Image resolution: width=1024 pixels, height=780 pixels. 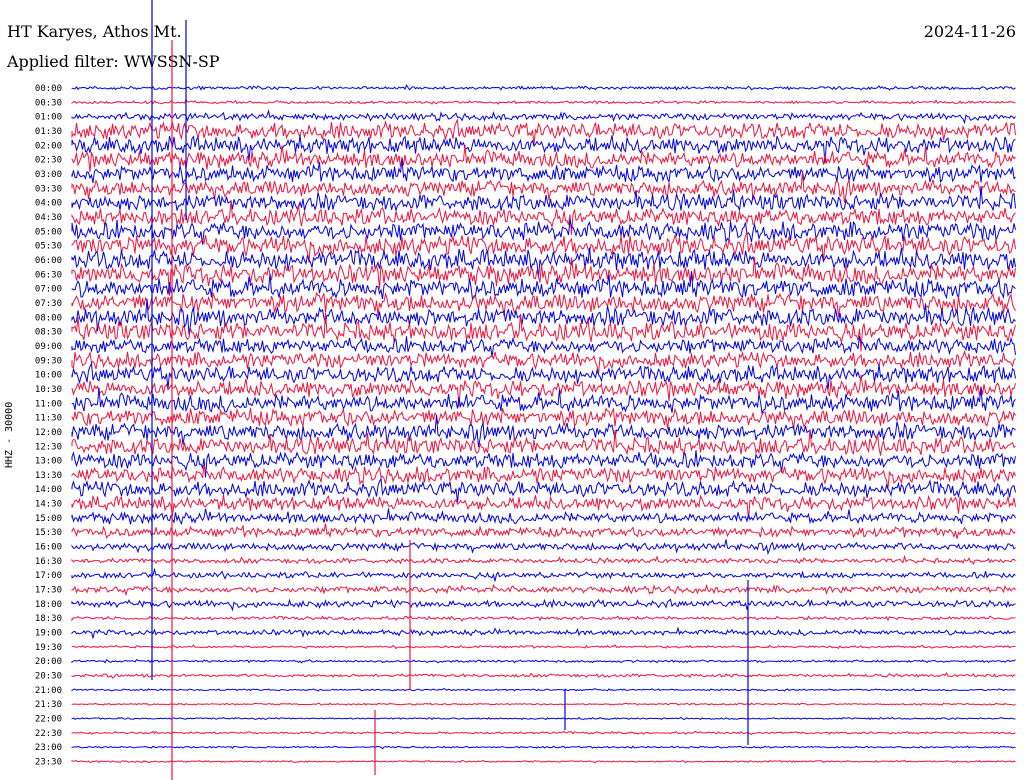 What do you see at coordinates (48, 218) in the screenshot?
I see `time-tick-label: 04:30` at bounding box center [48, 218].